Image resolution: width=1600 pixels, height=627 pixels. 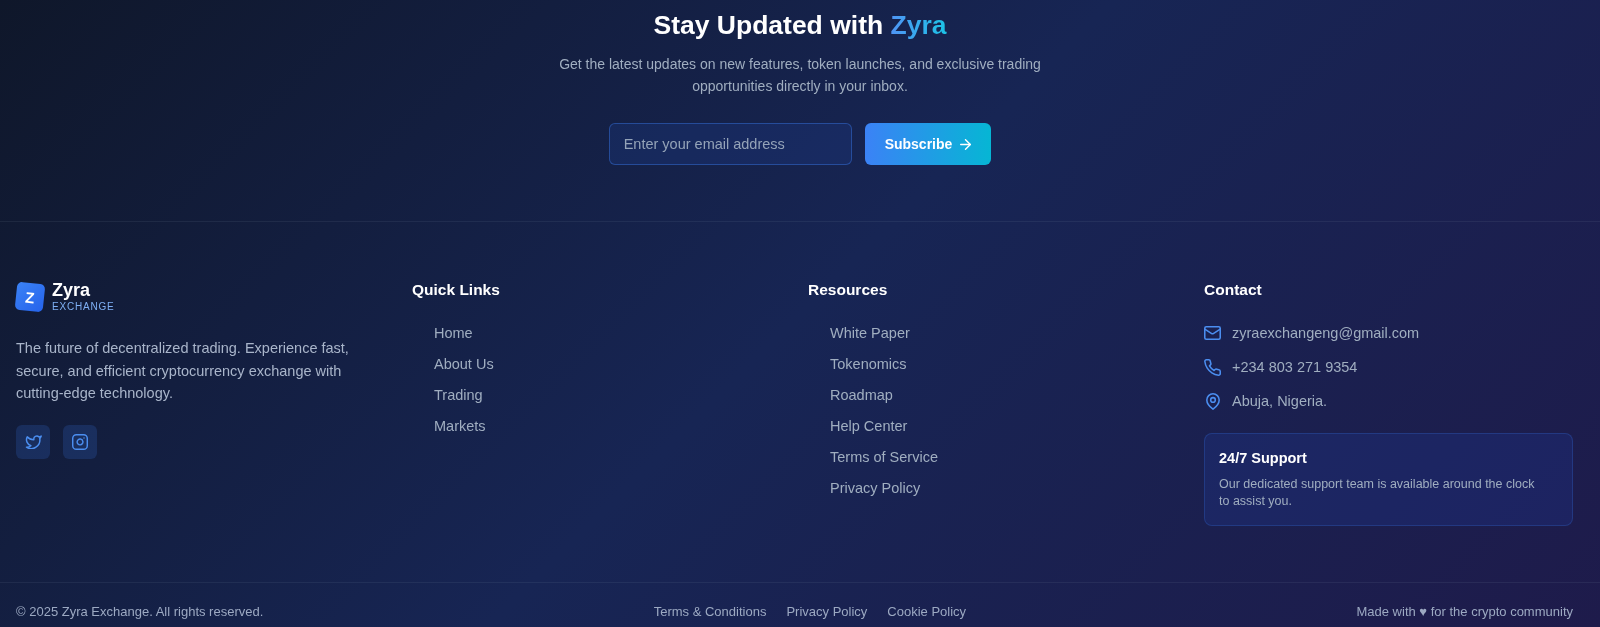 What do you see at coordinates (730, 144) in the screenshot?
I see `email-field: Enter your email address` at bounding box center [730, 144].